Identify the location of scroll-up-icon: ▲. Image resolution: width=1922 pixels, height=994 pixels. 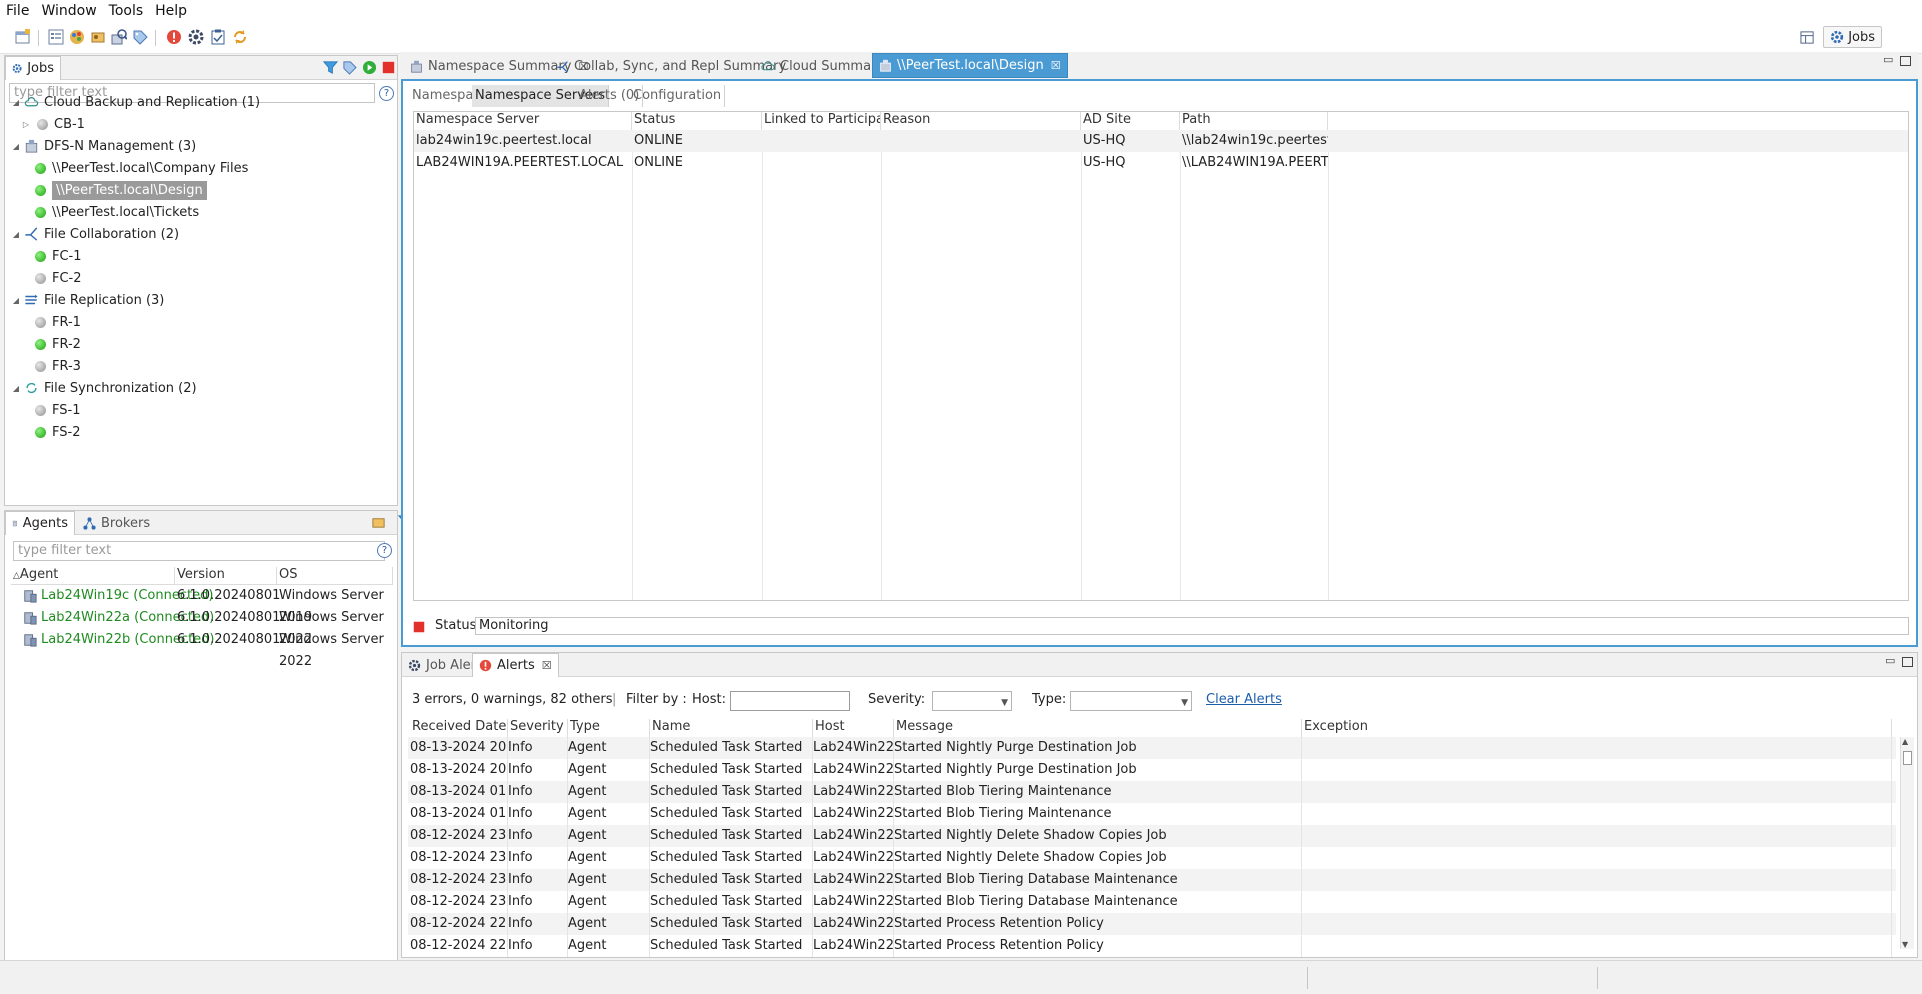
(1905, 741).